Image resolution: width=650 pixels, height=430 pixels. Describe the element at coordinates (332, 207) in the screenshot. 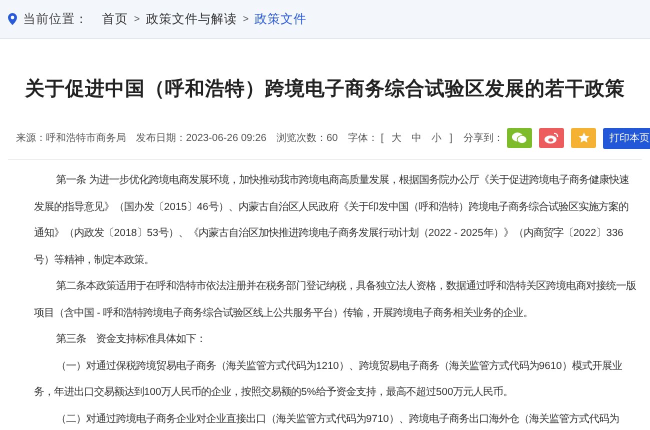

I see `paragraph-line: 发展的指导意见》（国办发〔2015〕46号）、内蒙古自治区人民政府《关于印发中国（呼和浩特）跨境电子商务综合试验区实施方案的` at that location.